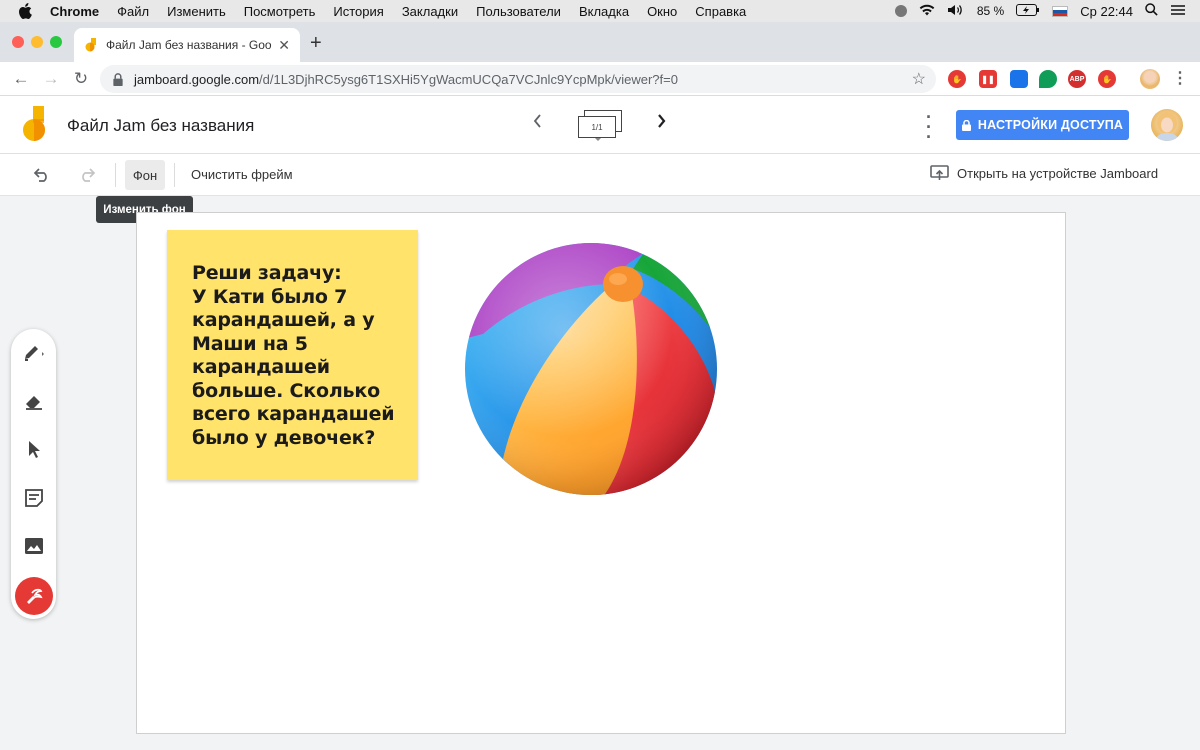  Describe the element at coordinates (26, 11) in the screenshot. I see `apple-icon` at that location.